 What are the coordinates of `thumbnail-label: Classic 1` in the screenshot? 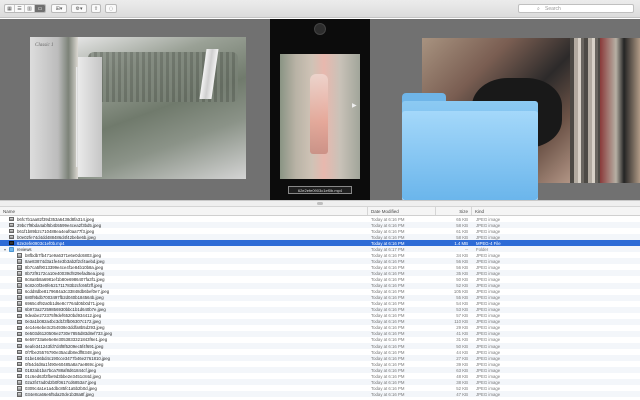 It's located at (44, 45).